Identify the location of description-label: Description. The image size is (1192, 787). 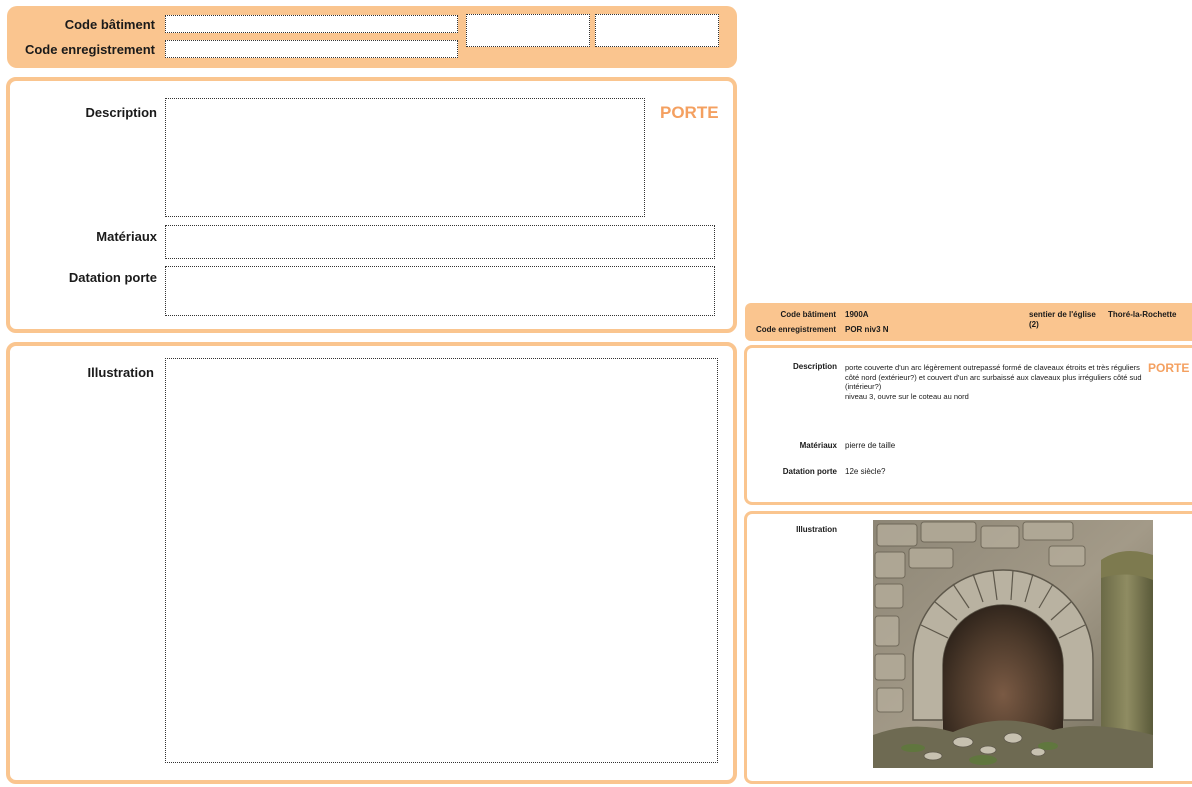
(121, 112).